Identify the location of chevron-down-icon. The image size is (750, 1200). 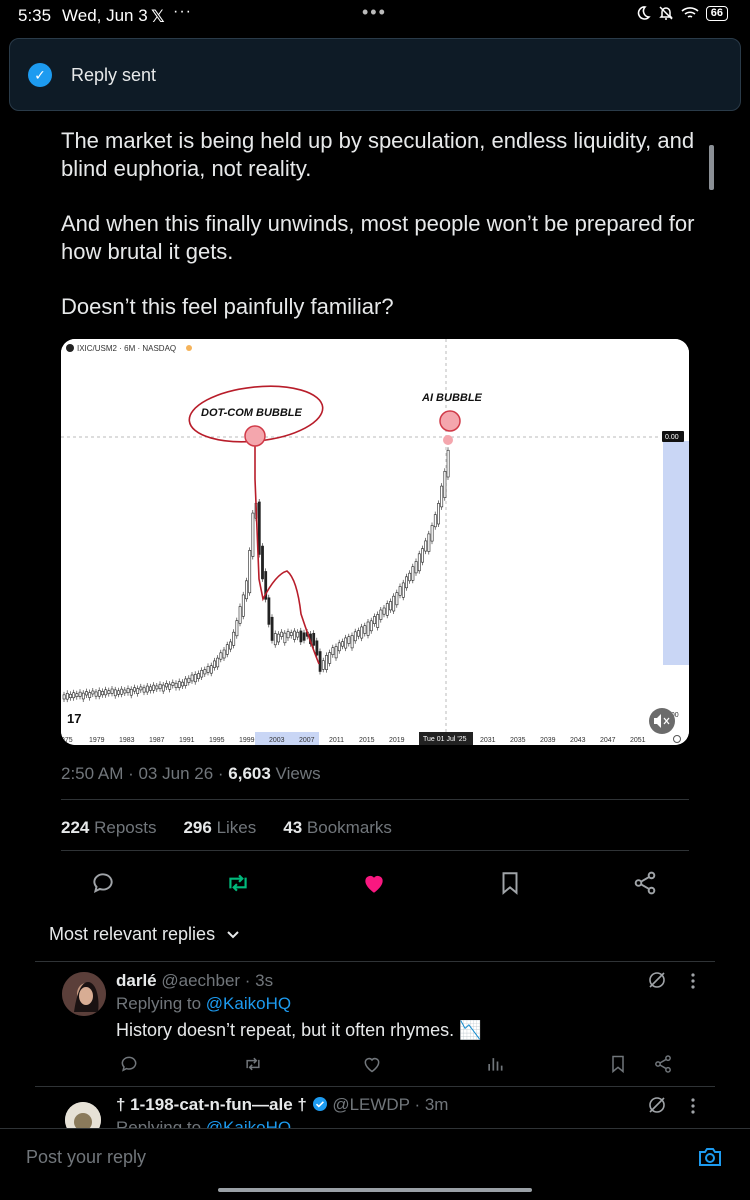
(233, 935).